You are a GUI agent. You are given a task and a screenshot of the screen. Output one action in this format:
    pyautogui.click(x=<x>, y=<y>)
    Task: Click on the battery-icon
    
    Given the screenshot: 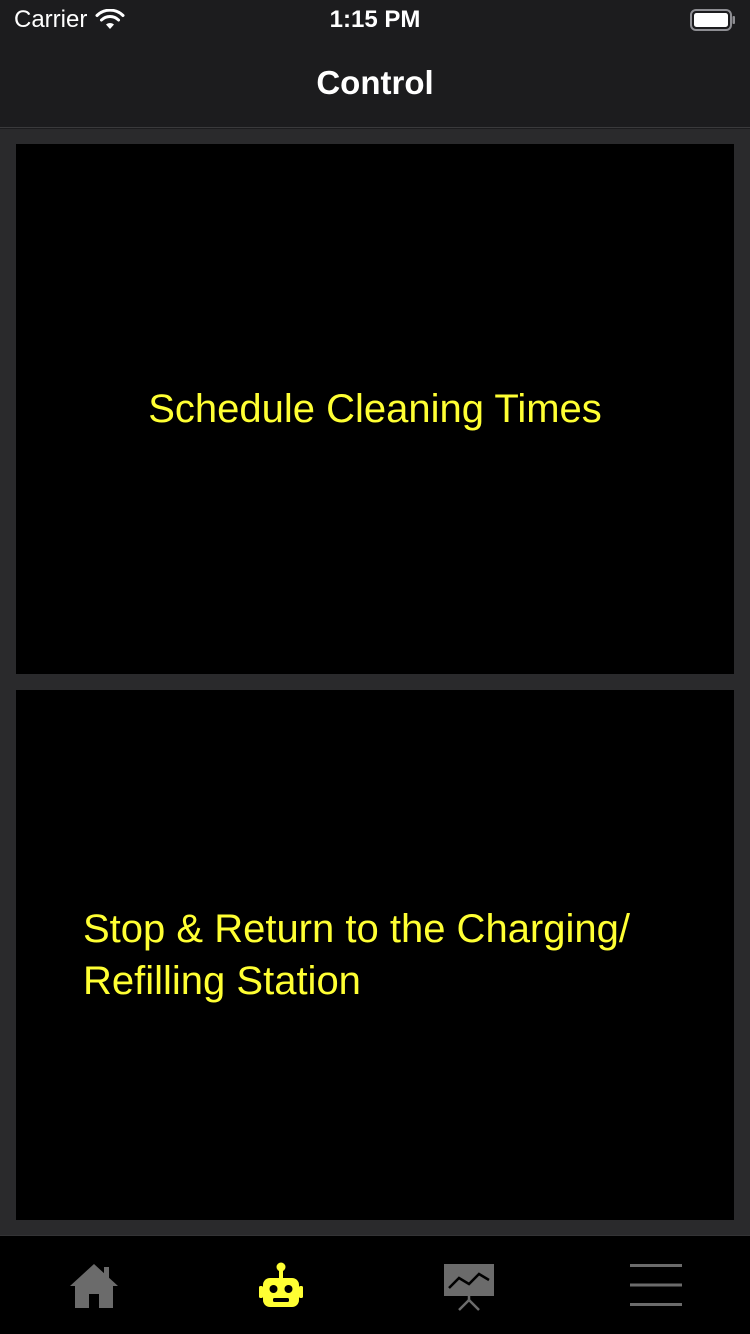 What is the action you would take?
    pyautogui.click(x=712, y=20)
    